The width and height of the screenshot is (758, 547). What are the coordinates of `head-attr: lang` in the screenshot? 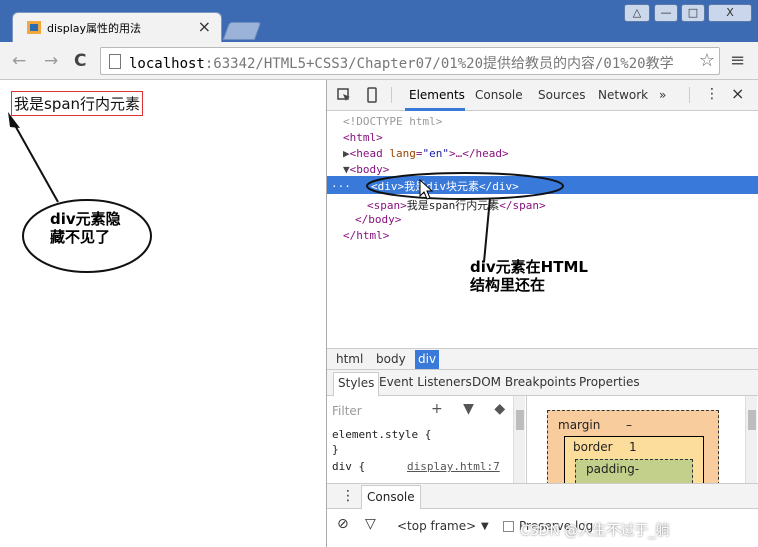 It's located at (402, 153).